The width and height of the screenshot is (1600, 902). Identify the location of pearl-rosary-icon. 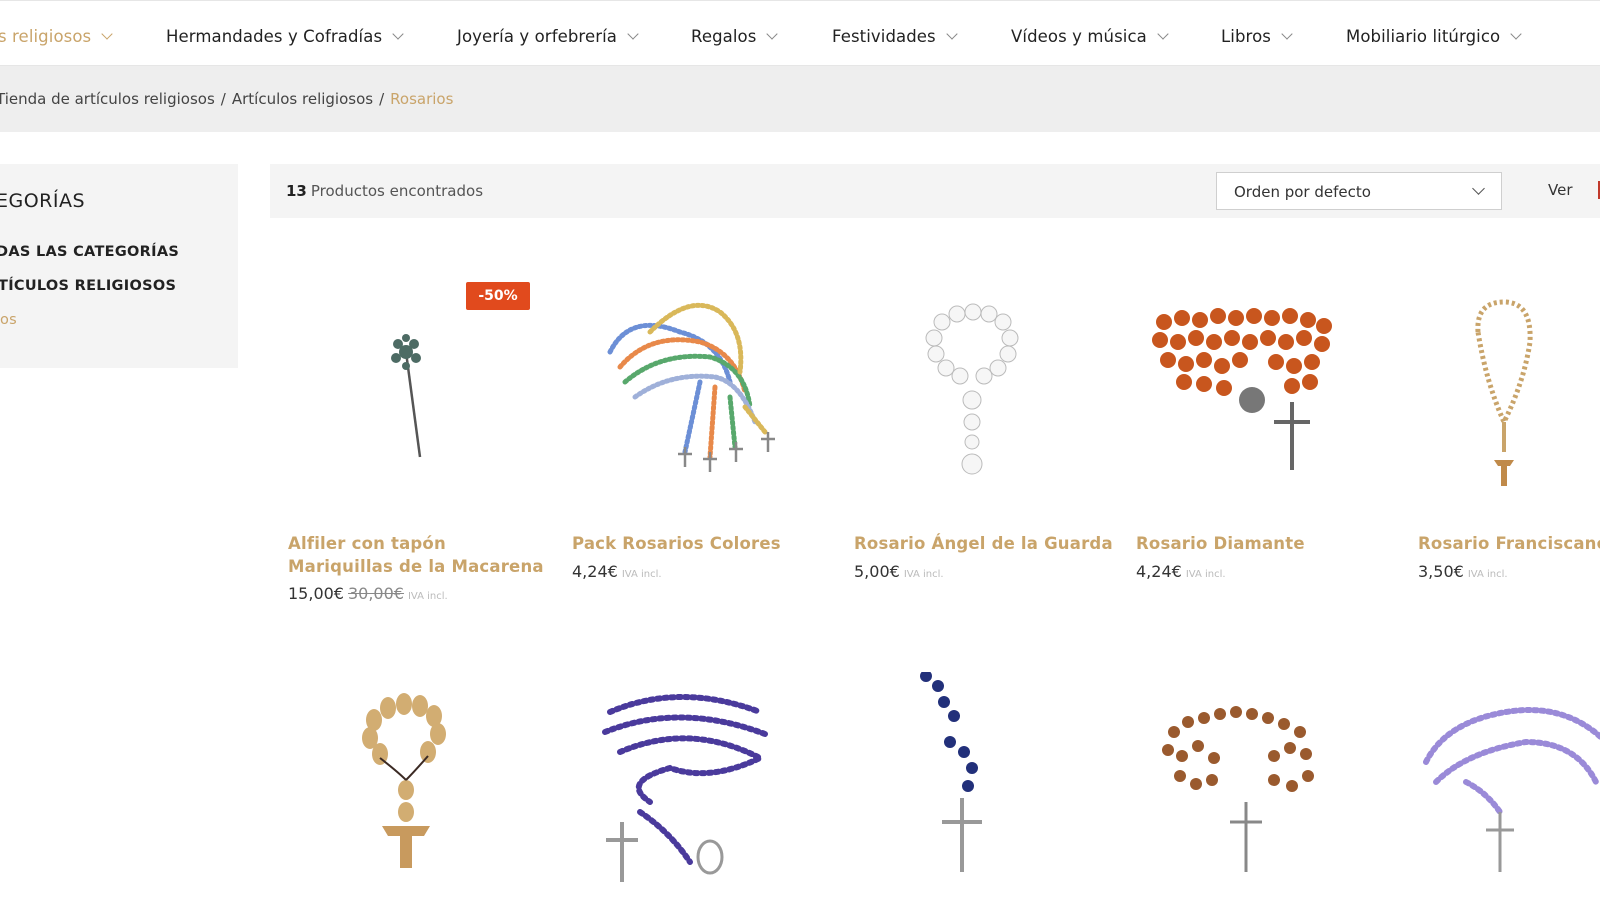
(972, 389).